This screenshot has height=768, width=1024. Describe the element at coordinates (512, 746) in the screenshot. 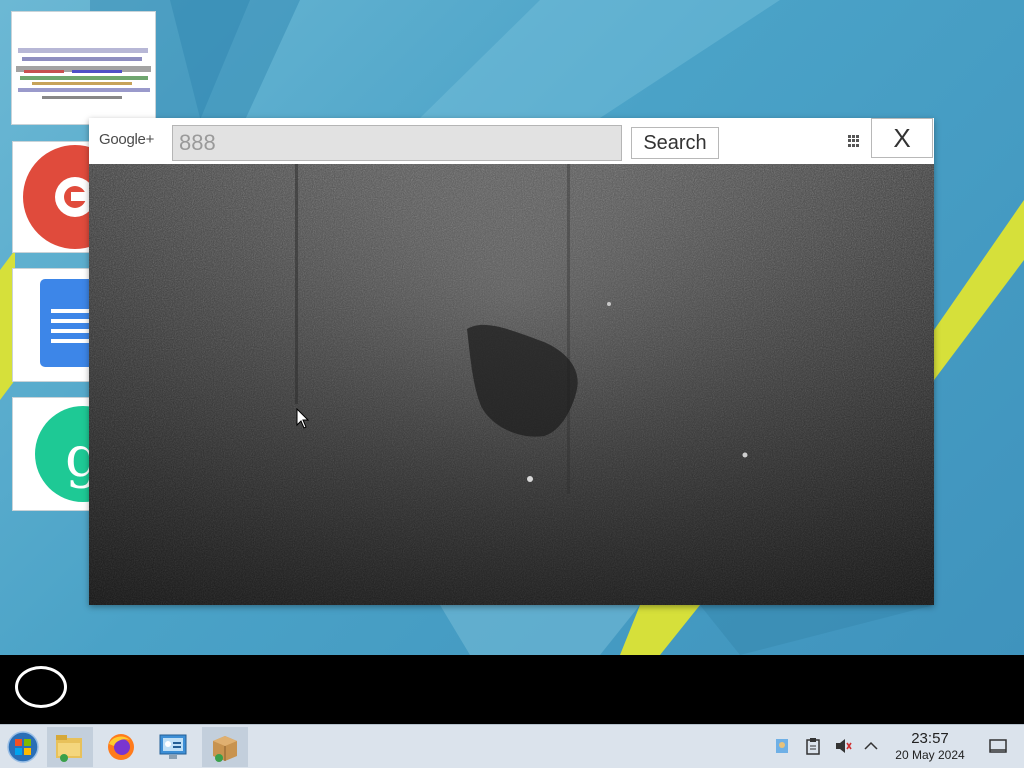

I see `taskbar: 23:57 20 May 2024` at that location.